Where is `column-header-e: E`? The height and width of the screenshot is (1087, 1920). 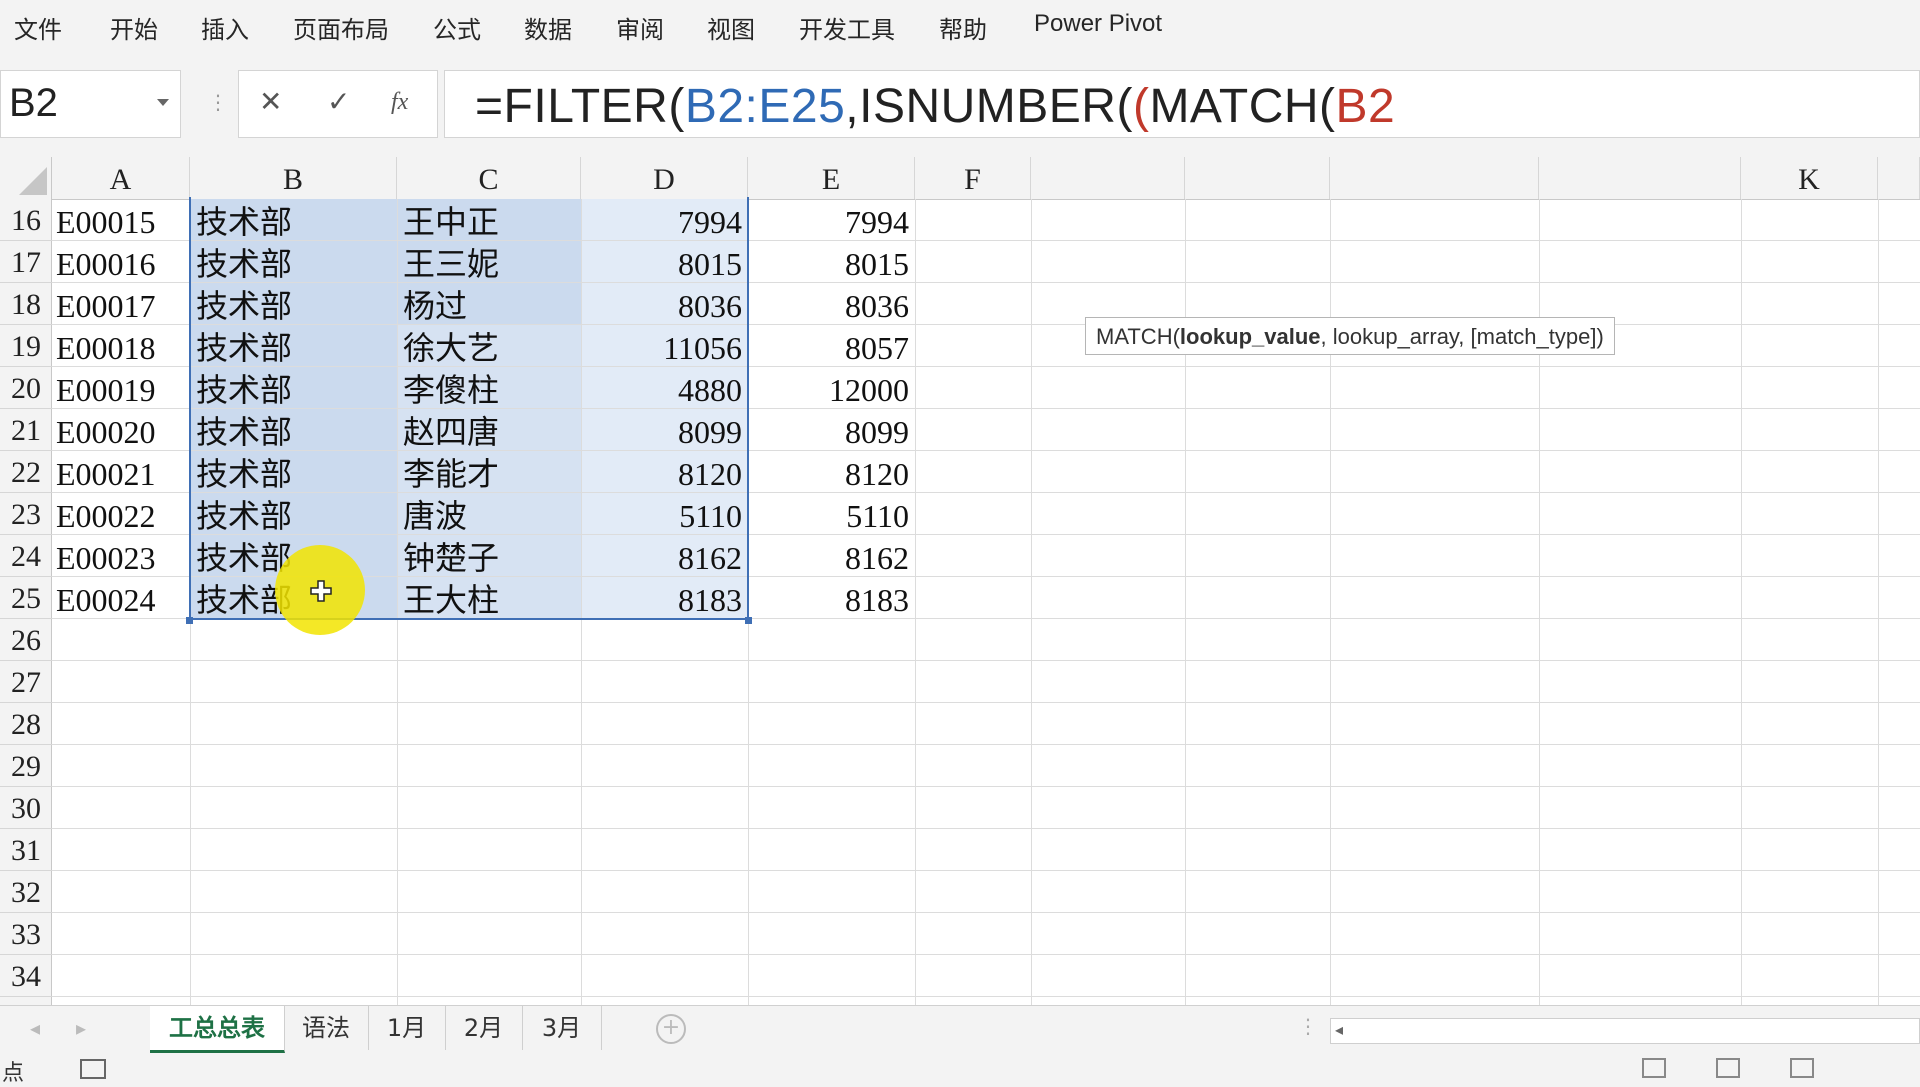
column-header-e: E is located at coordinates (831, 178).